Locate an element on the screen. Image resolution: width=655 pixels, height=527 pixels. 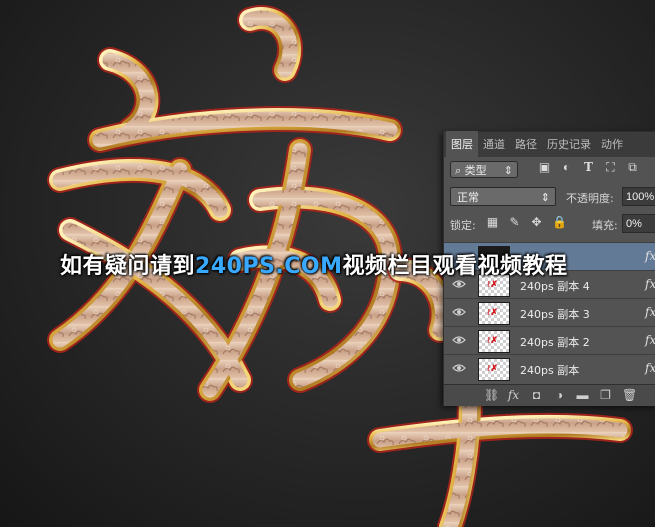
tab-channels: 通道 is located at coordinates (494, 146).